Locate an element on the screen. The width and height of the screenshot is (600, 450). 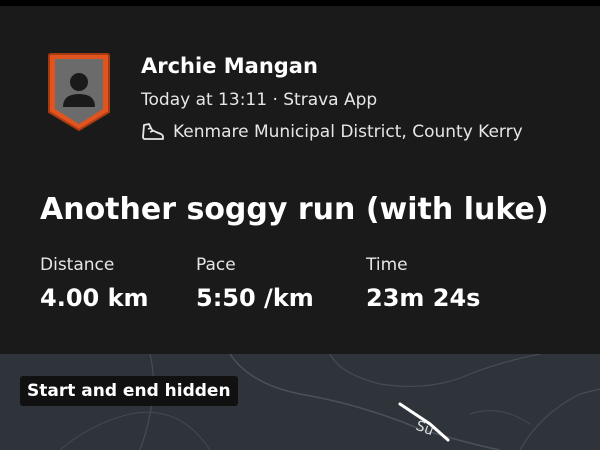
stat-time-value: 23m 24s is located at coordinates (423, 298).